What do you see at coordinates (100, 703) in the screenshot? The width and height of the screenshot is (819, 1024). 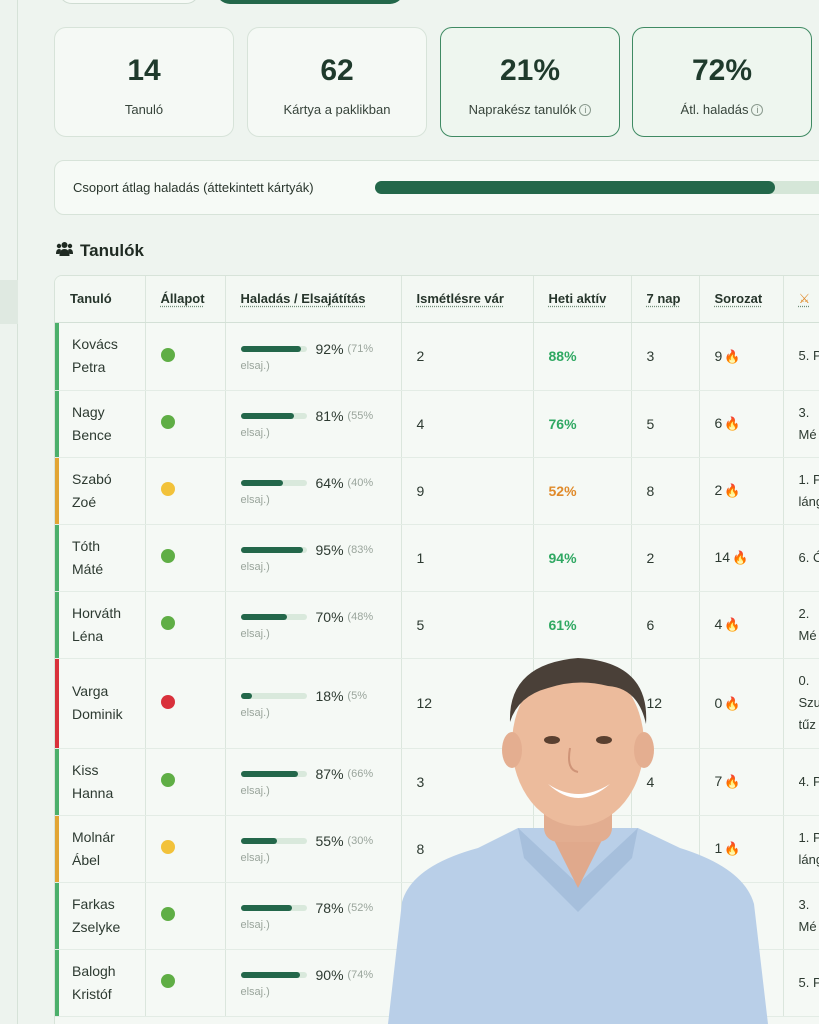 I see `student-name-cell: Varga Dominik` at bounding box center [100, 703].